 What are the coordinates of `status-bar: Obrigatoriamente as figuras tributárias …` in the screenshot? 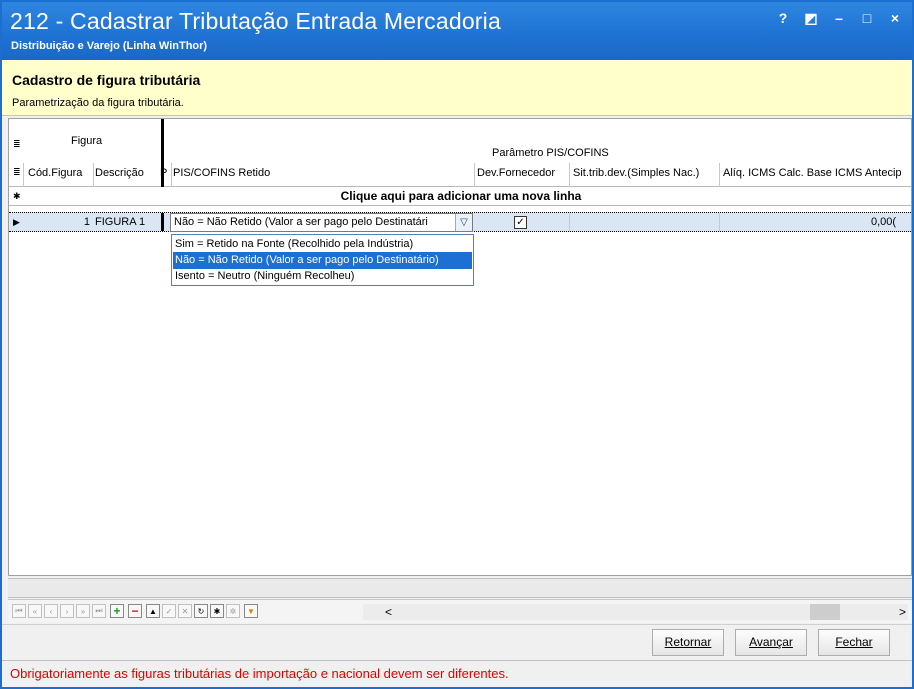 It's located at (457, 672).